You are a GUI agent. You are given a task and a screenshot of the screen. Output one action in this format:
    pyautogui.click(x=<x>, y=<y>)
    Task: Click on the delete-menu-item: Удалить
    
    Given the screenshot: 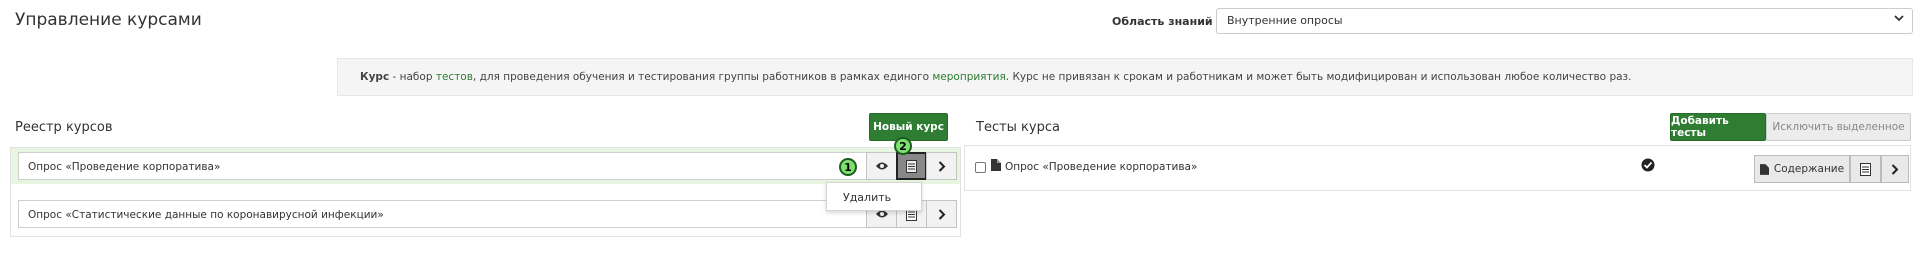 What is the action you would take?
    pyautogui.click(x=867, y=197)
    